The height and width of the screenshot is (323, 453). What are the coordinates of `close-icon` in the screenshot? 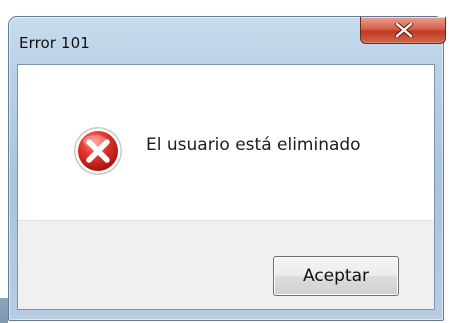 It's located at (404, 30).